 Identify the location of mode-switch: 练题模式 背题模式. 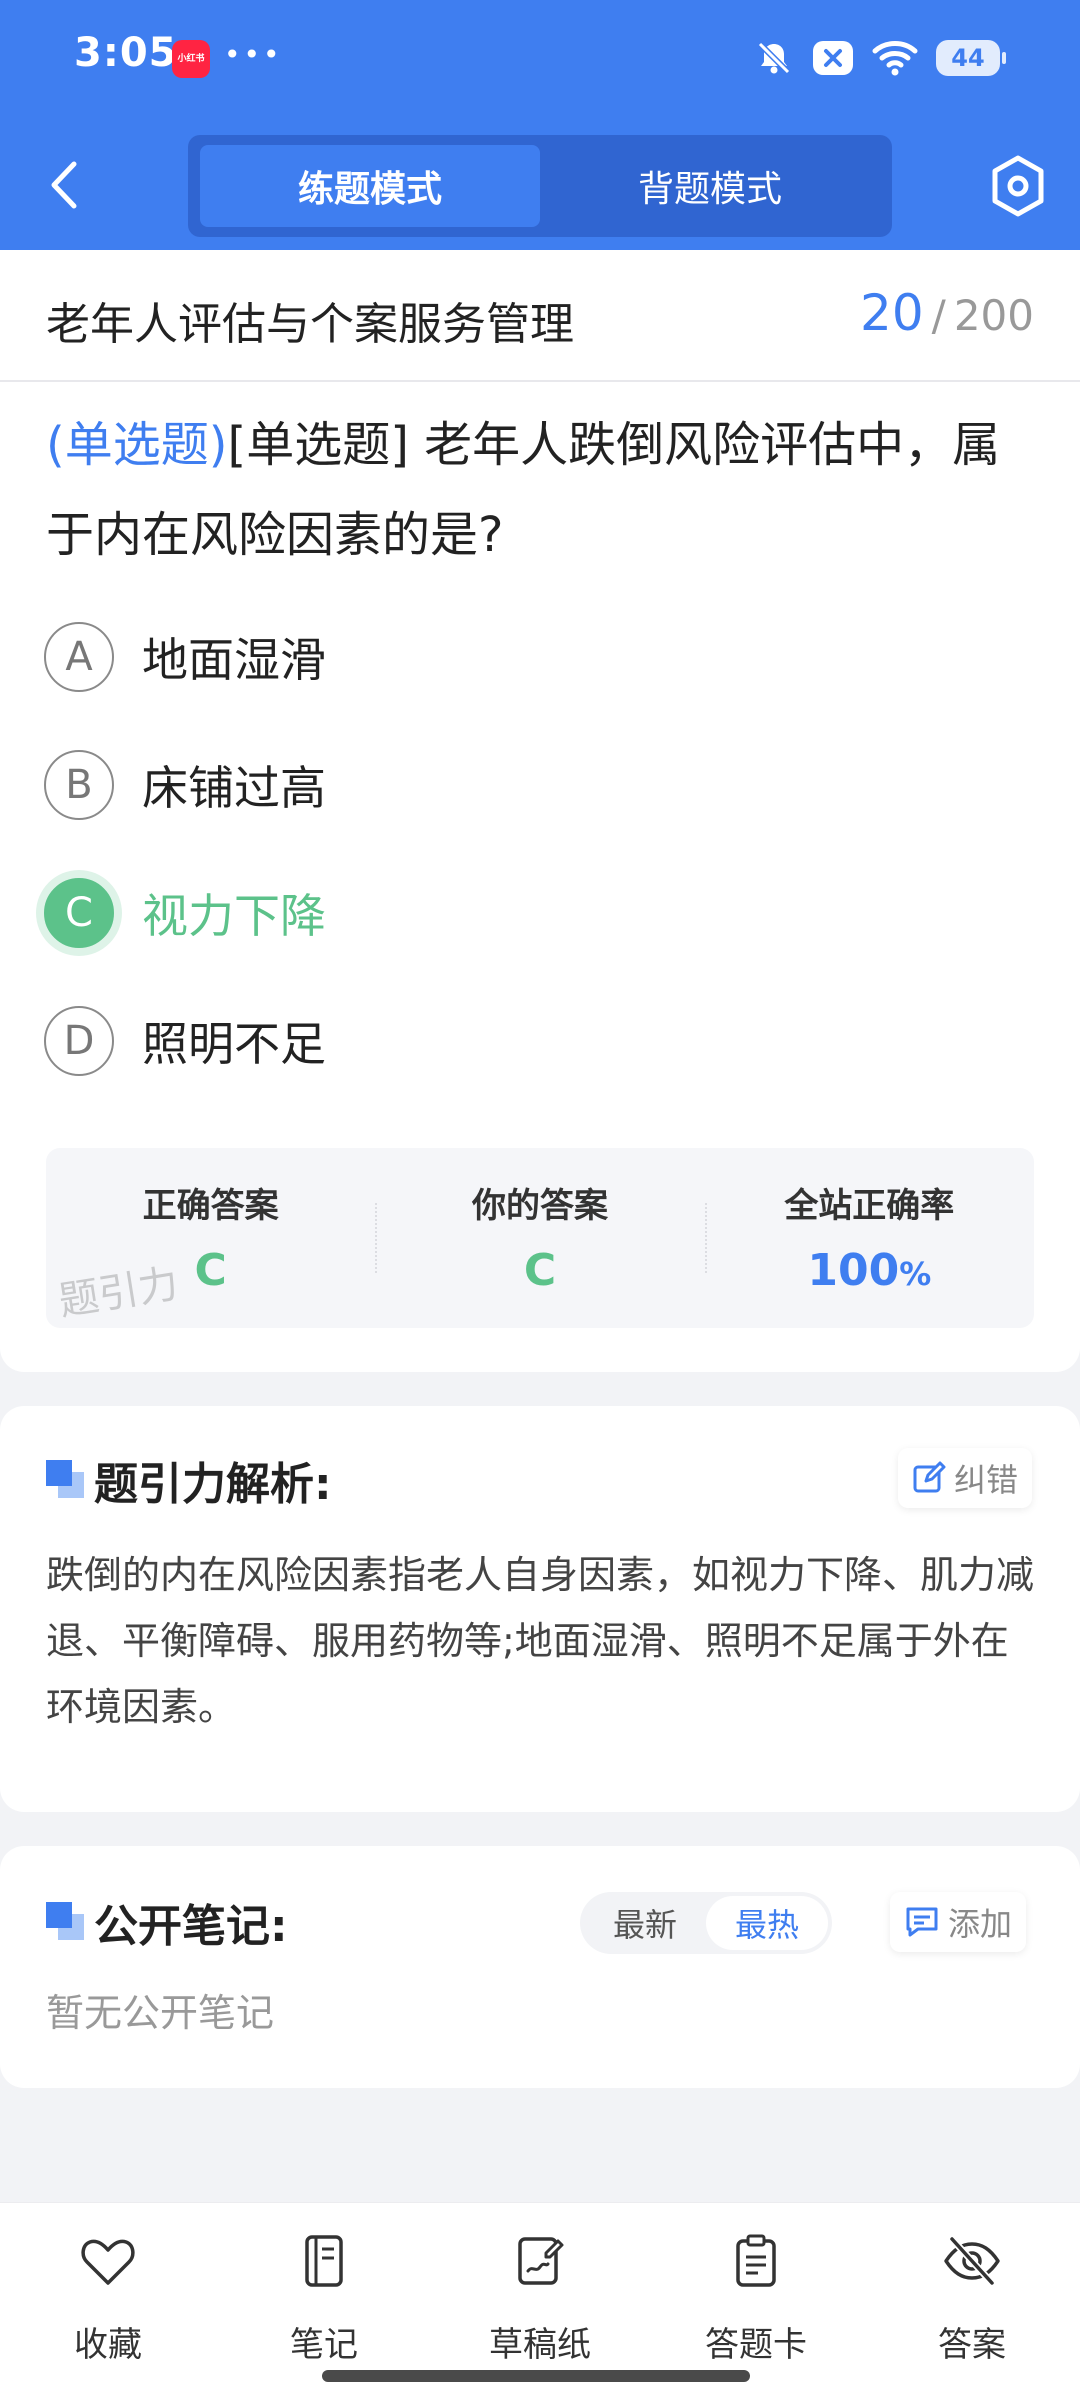
(540, 186).